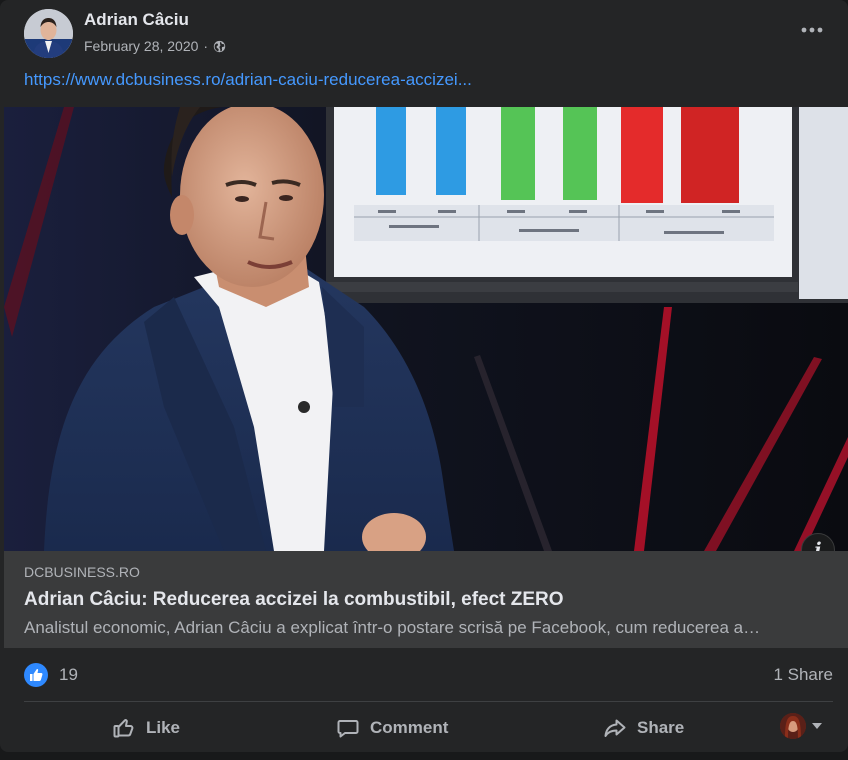 This screenshot has width=848, height=760. I want to click on share-button: Share, so click(643, 728).